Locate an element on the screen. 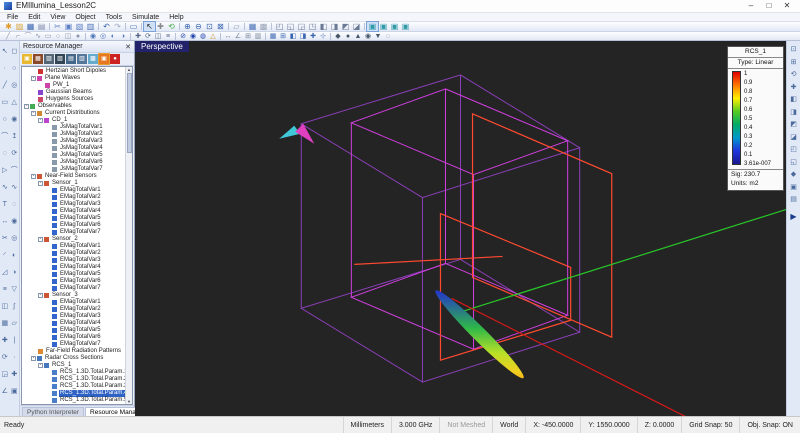 This screenshot has height=433, width=800. tree-item: RCS_1.3D.Total.Param.1 is located at coordinates (74, 372).